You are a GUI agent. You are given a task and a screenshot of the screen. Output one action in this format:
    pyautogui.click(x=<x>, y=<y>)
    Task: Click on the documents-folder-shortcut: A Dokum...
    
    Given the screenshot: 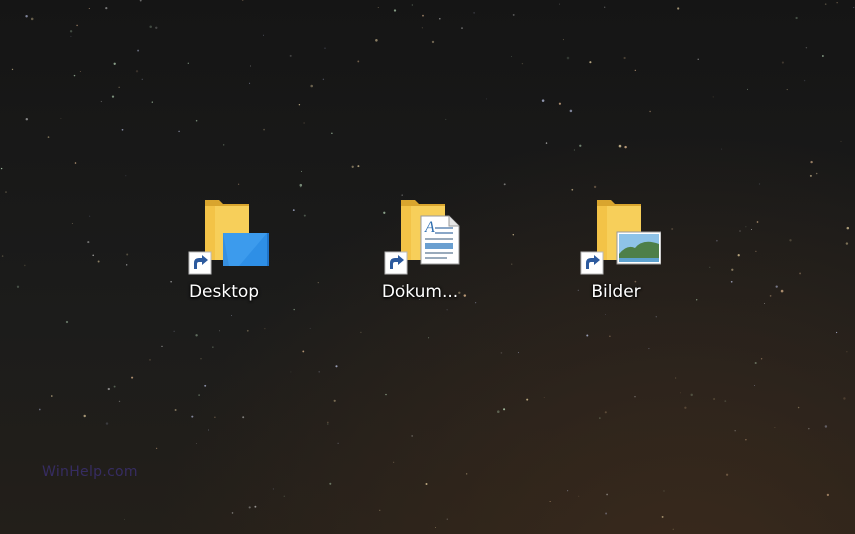 What is the action you would take?
    pyautogui.click(x=420, y=254)
    